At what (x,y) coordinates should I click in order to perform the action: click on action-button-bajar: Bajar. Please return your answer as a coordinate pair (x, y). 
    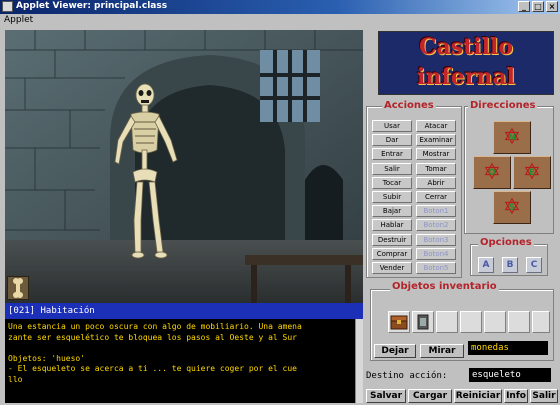
    Looking at the image, I should click on (392, 211).